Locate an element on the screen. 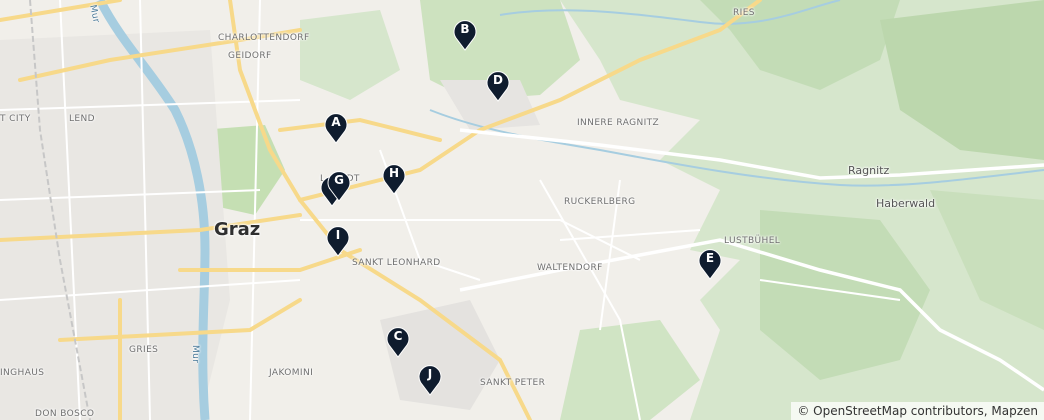 This screenshot has width=1044, height=420. marker-label: D is located at coordinates (498, 80).